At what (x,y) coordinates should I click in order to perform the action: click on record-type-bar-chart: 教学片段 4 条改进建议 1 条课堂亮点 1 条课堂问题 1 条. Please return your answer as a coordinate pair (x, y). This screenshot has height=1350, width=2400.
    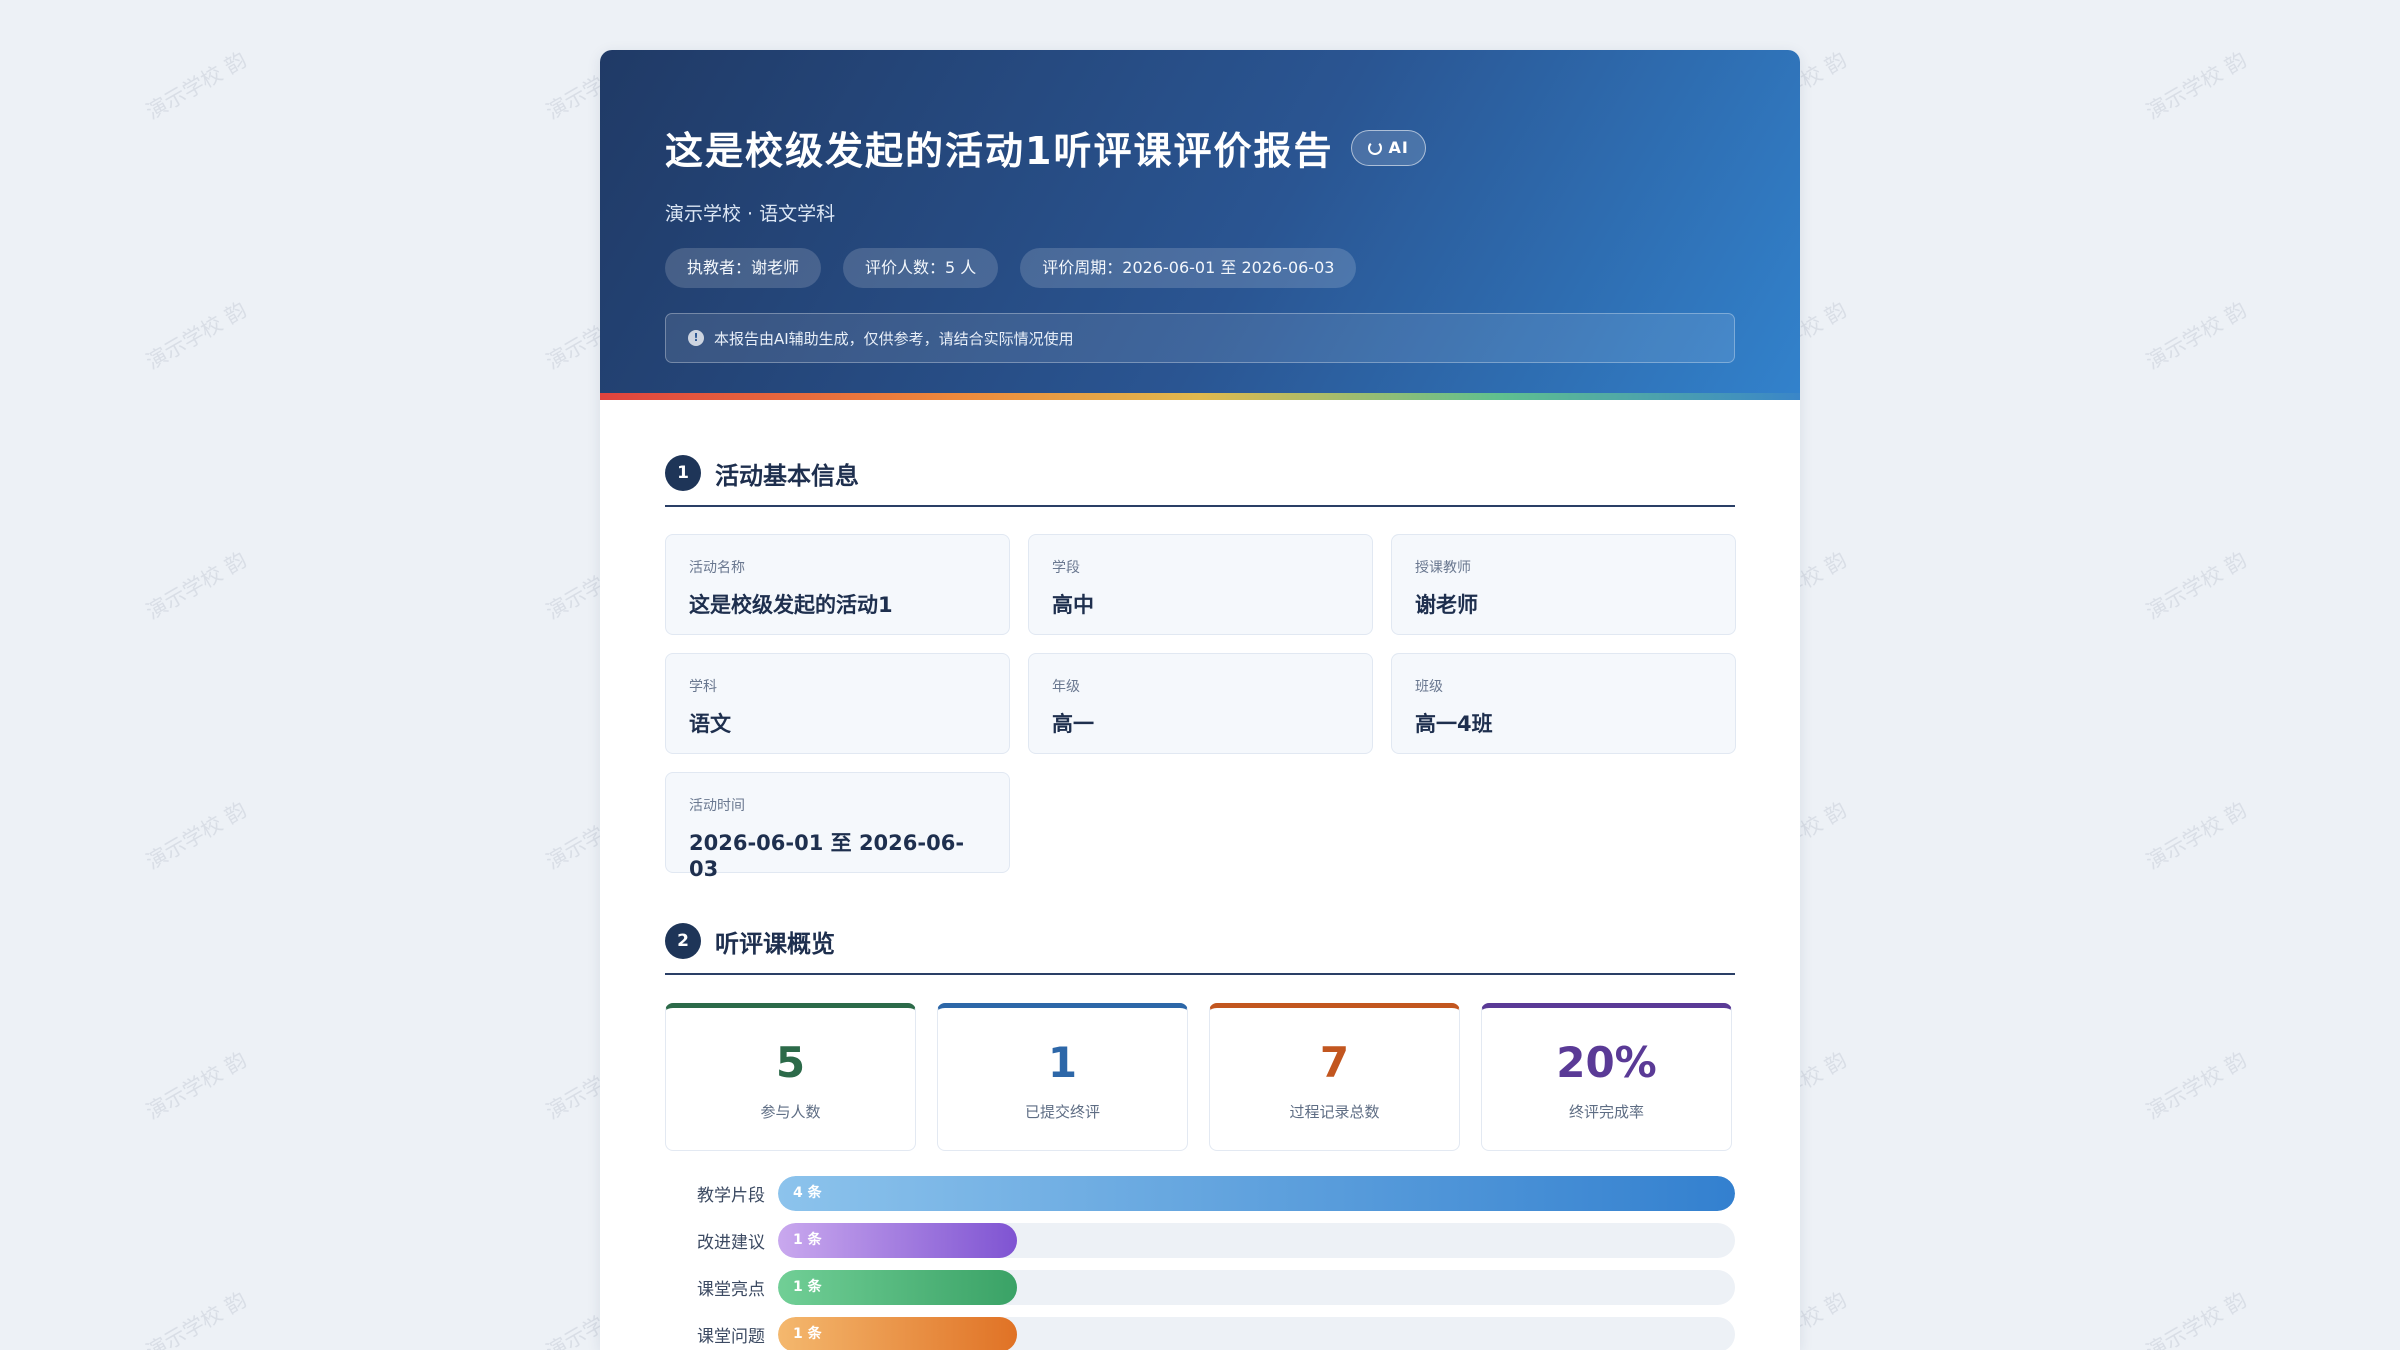
    Looking at the image, I should click on (1200, 1263).